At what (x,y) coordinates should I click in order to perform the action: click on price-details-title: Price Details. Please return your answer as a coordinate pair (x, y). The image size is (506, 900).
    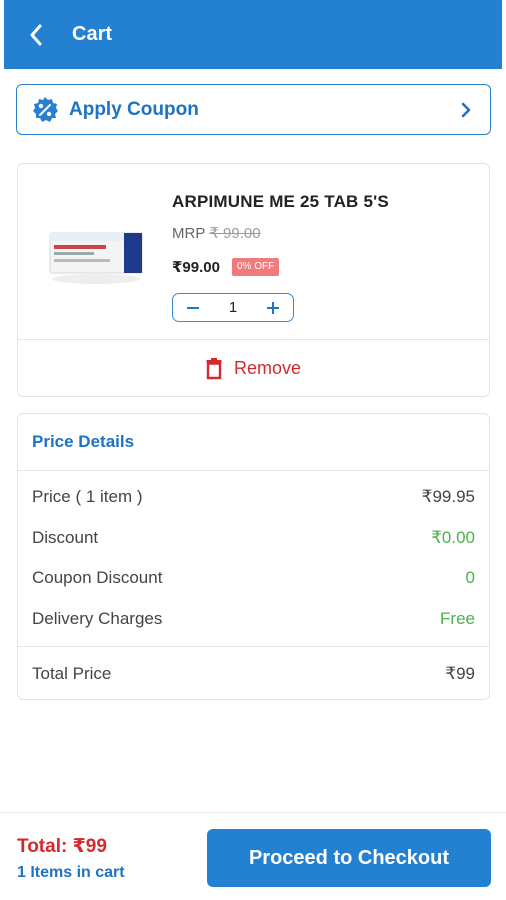
    Looking at the image, I should click on (83, 441).